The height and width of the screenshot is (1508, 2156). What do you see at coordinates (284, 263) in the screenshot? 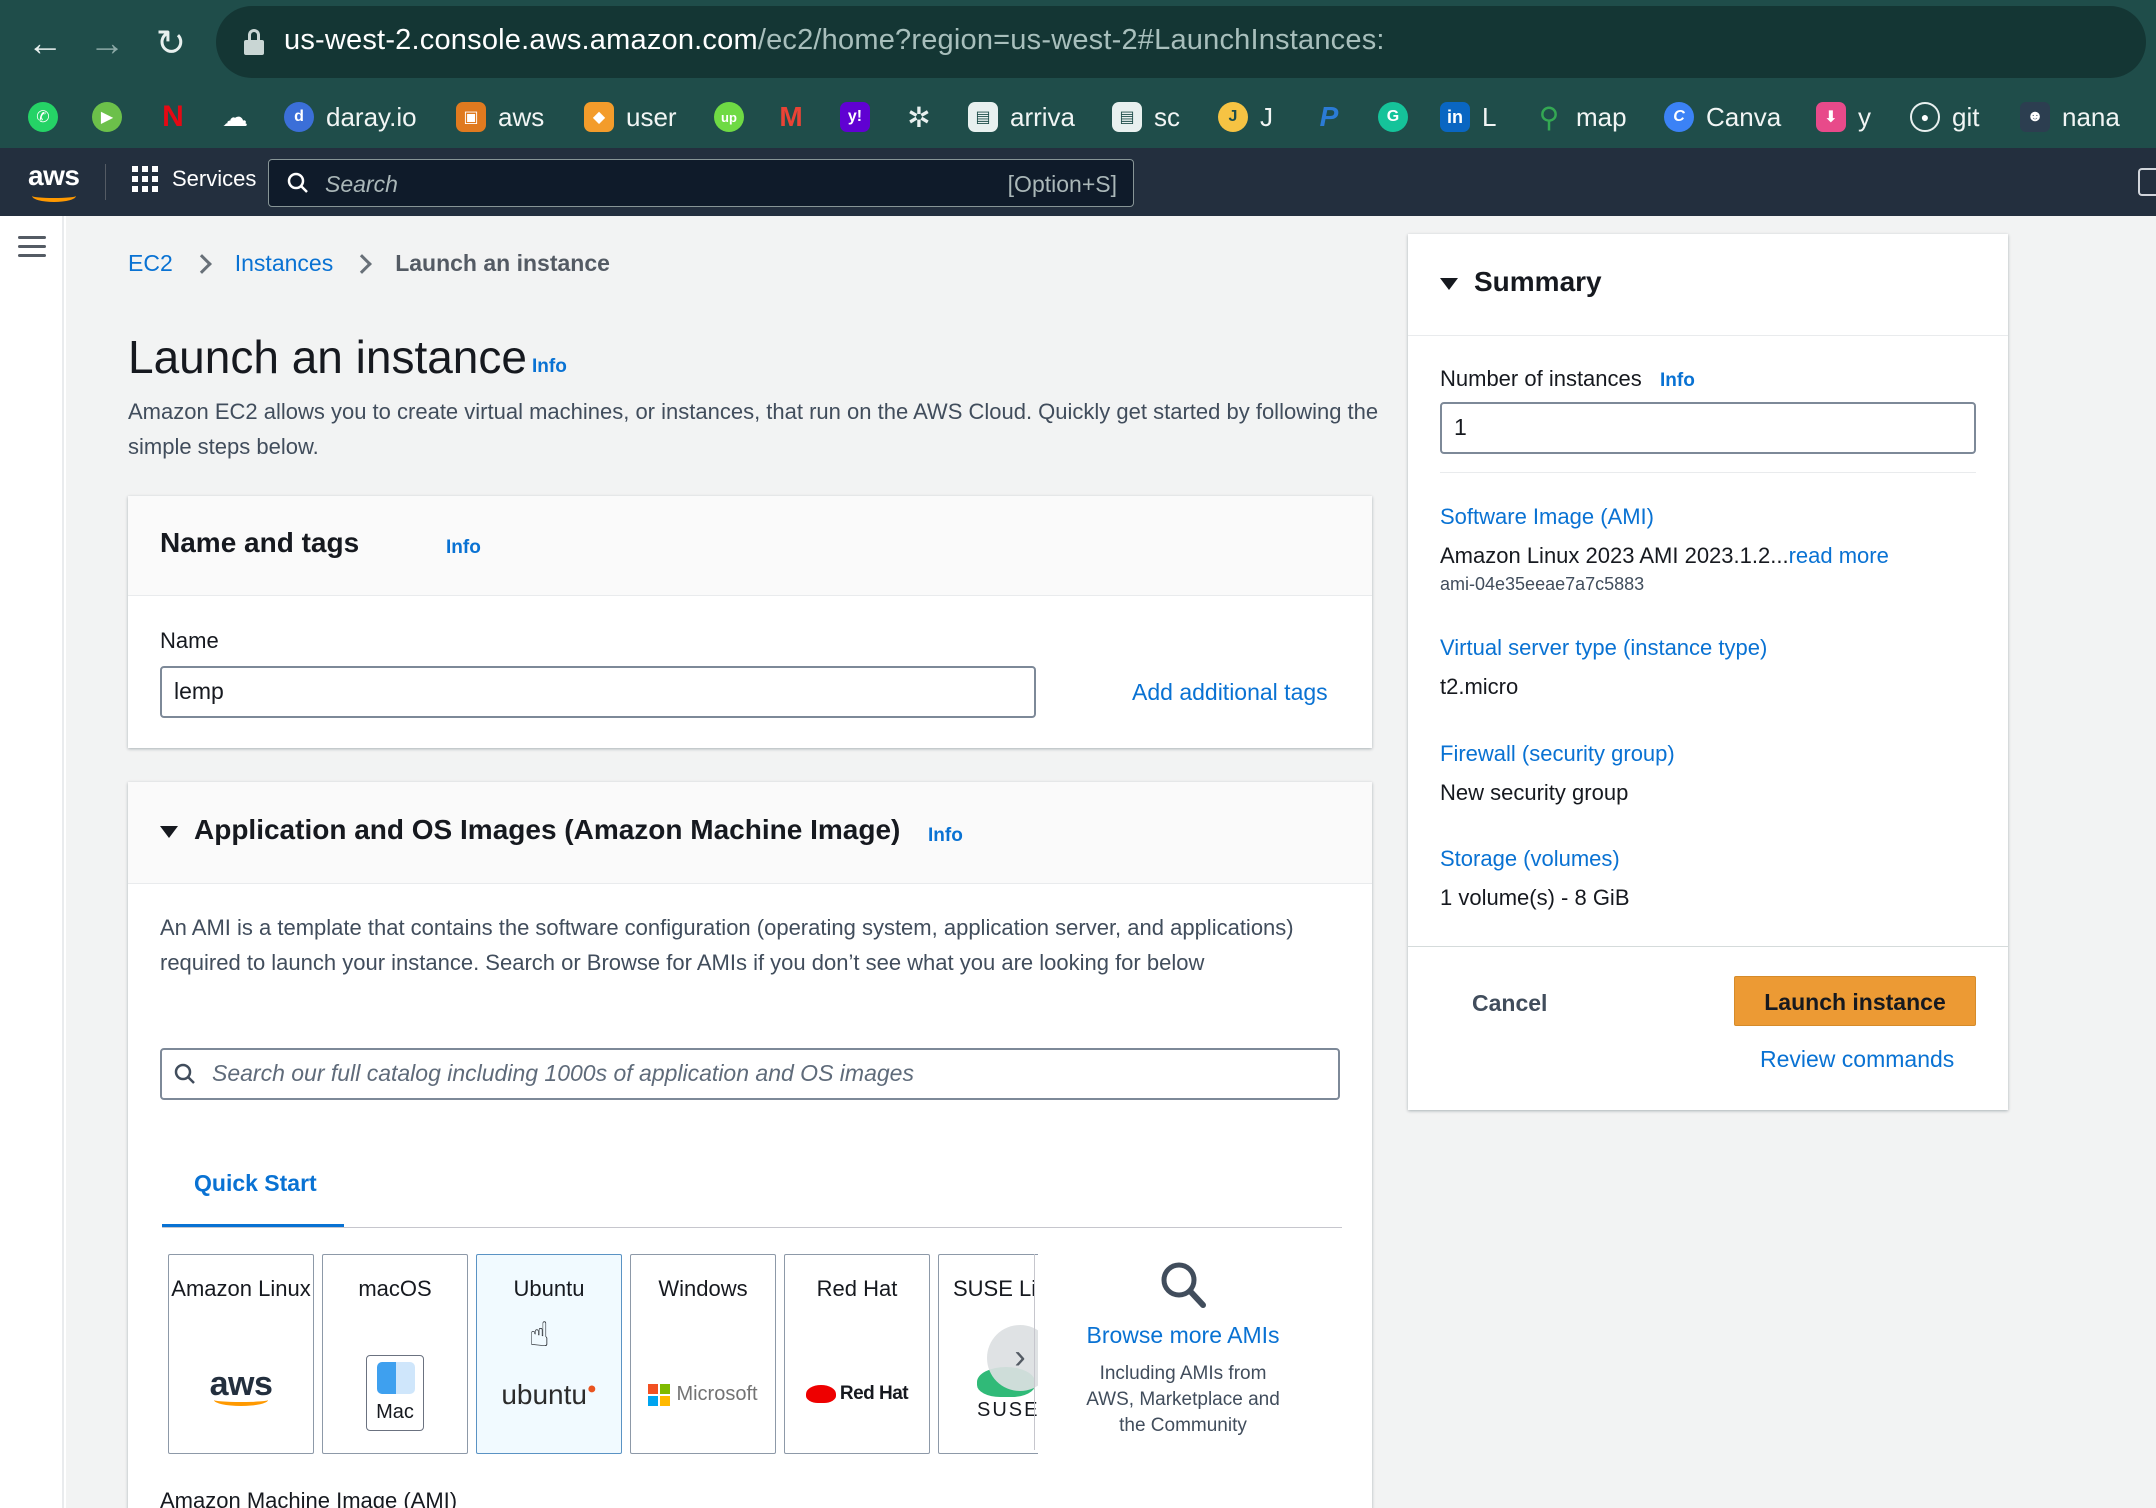
I see `breadcrumb-instances: Instances` at bounding box center [284, 263].